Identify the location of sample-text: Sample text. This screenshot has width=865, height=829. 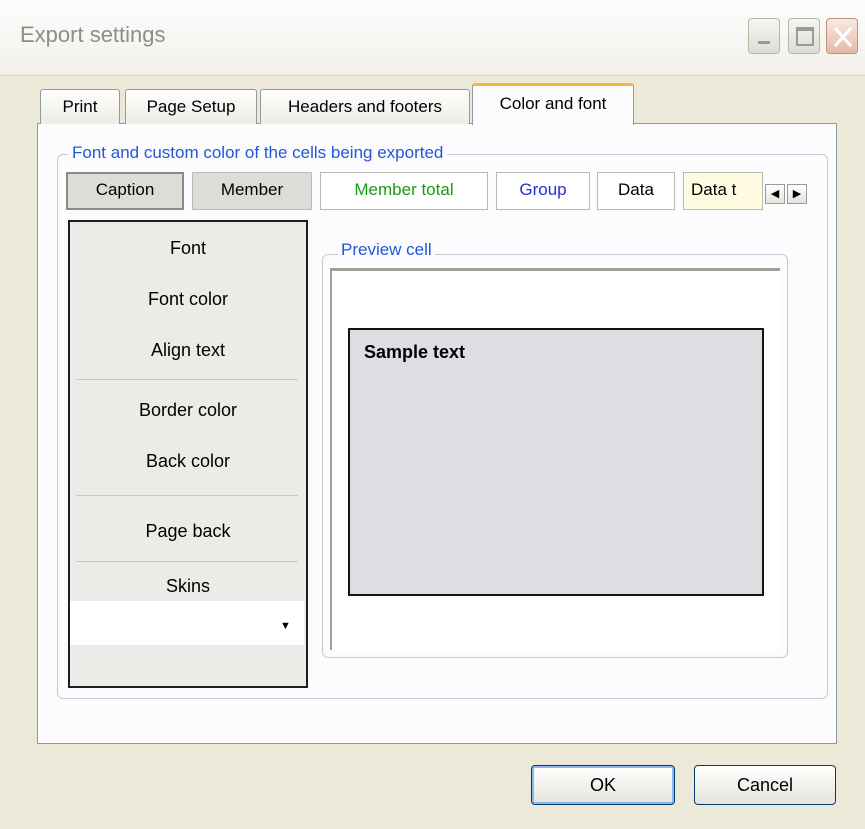
(415, 352).